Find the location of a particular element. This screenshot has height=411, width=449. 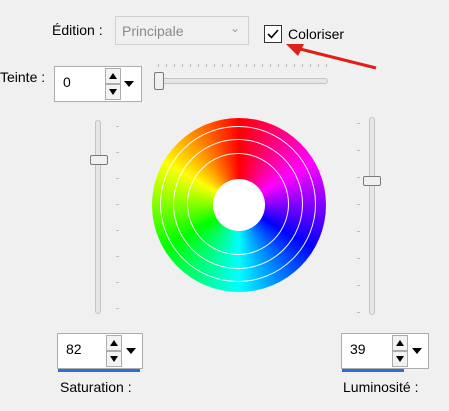

saturation-value: 82 is located at coordinates (74, 349).